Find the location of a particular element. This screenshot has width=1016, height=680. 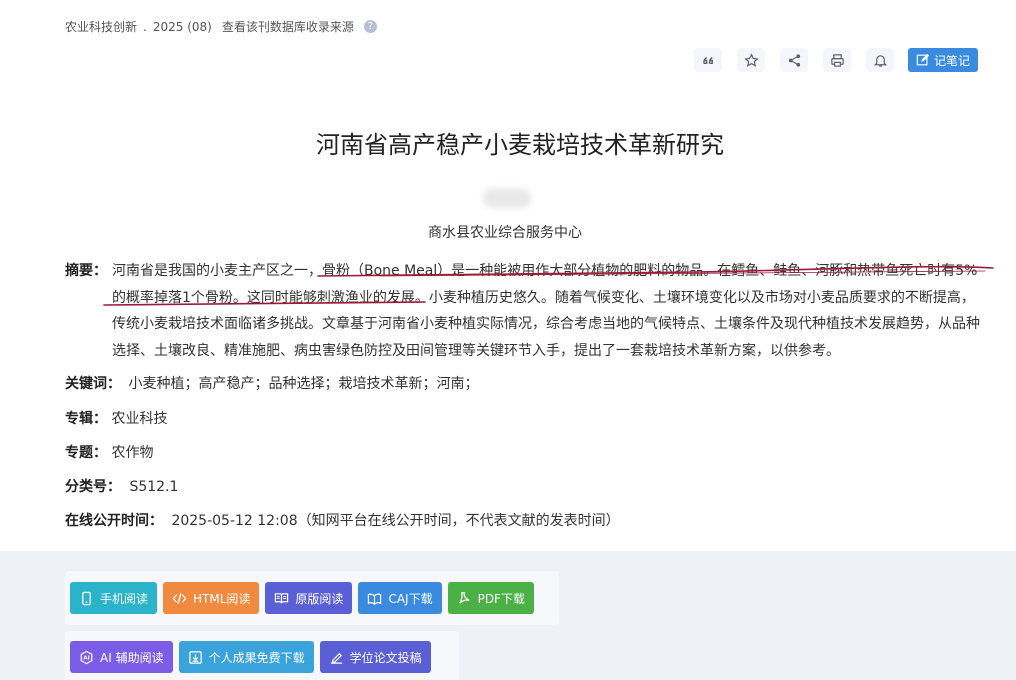

journal-link: 农业科技创新 is located at coordinates (101, 26).